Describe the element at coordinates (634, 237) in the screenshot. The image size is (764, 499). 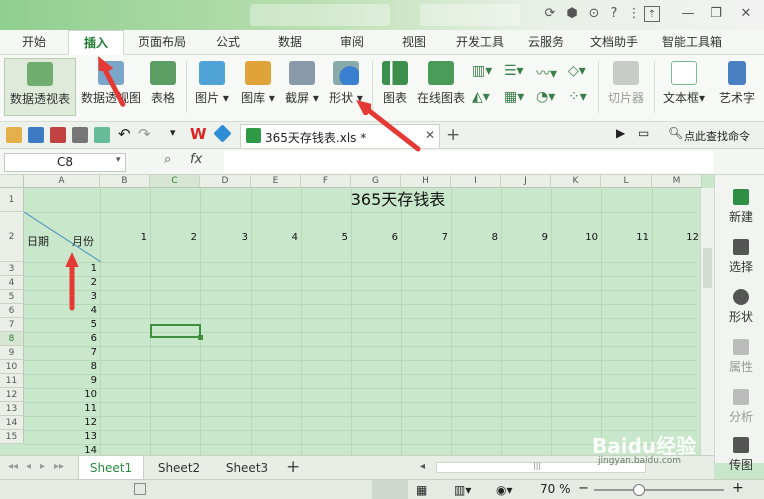
I see `month-number-cell: 11` at that location.